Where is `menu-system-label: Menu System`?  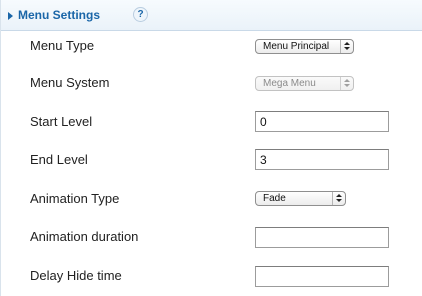
menu-system-label: Menu System is located at coordinates (70, 82).